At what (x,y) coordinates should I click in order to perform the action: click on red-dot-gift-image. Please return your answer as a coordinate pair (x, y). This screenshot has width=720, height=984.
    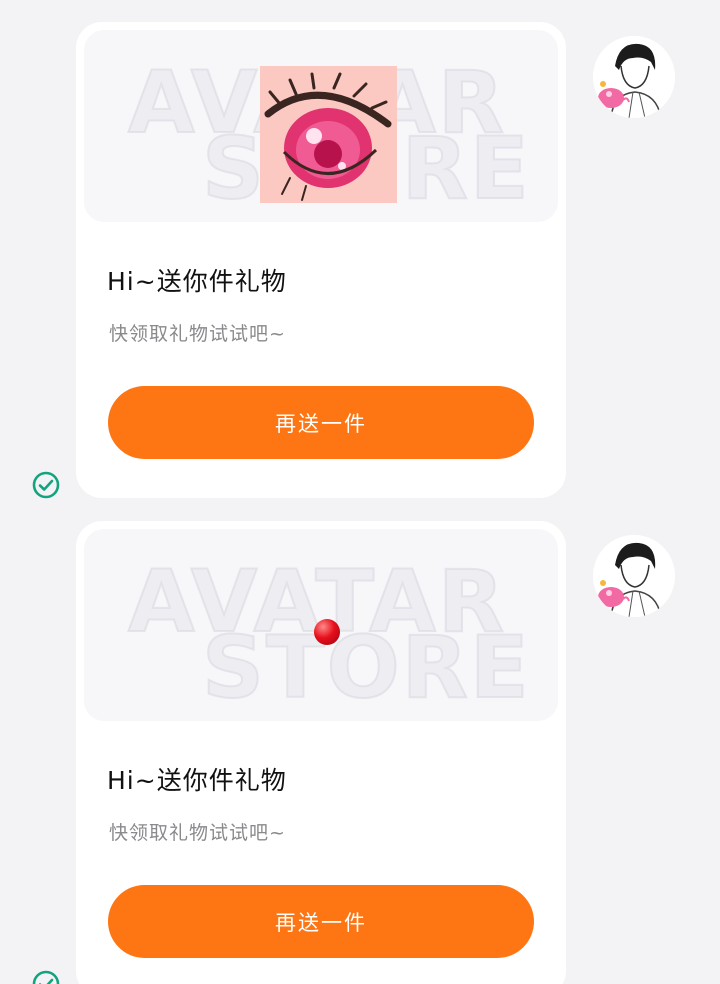
    Looking at the image, I should click on (327, 632).